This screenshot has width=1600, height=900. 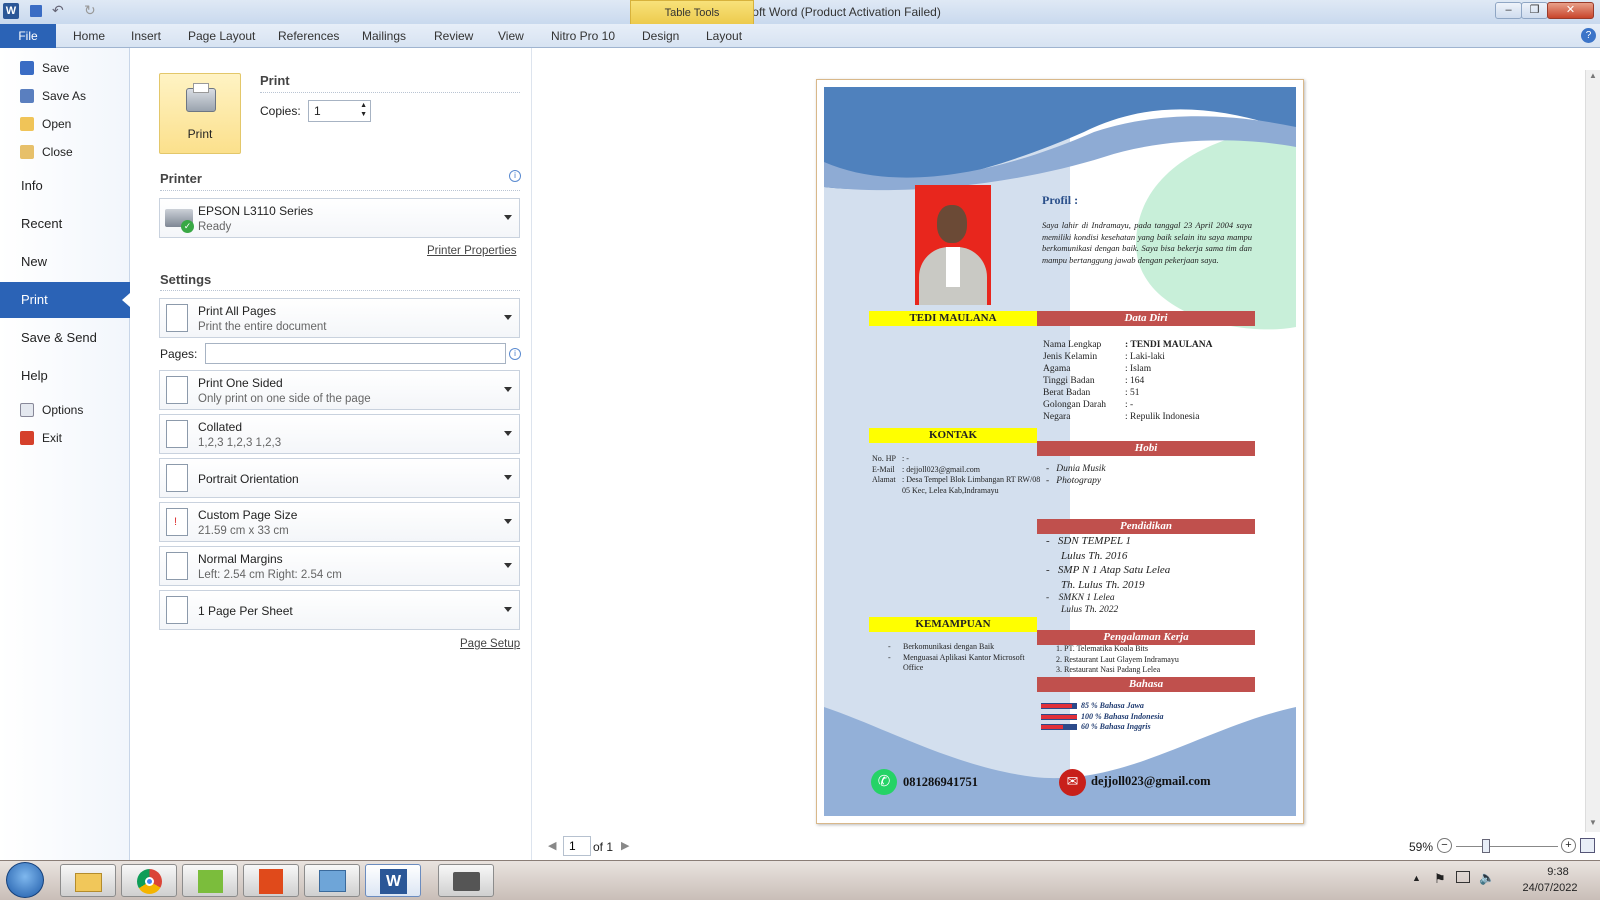 What do you see at coordinates (583, 36) in the screenshot?
I see `tab-nitro-pro: Nitro Pro 10` at bounding box center [583, 36].